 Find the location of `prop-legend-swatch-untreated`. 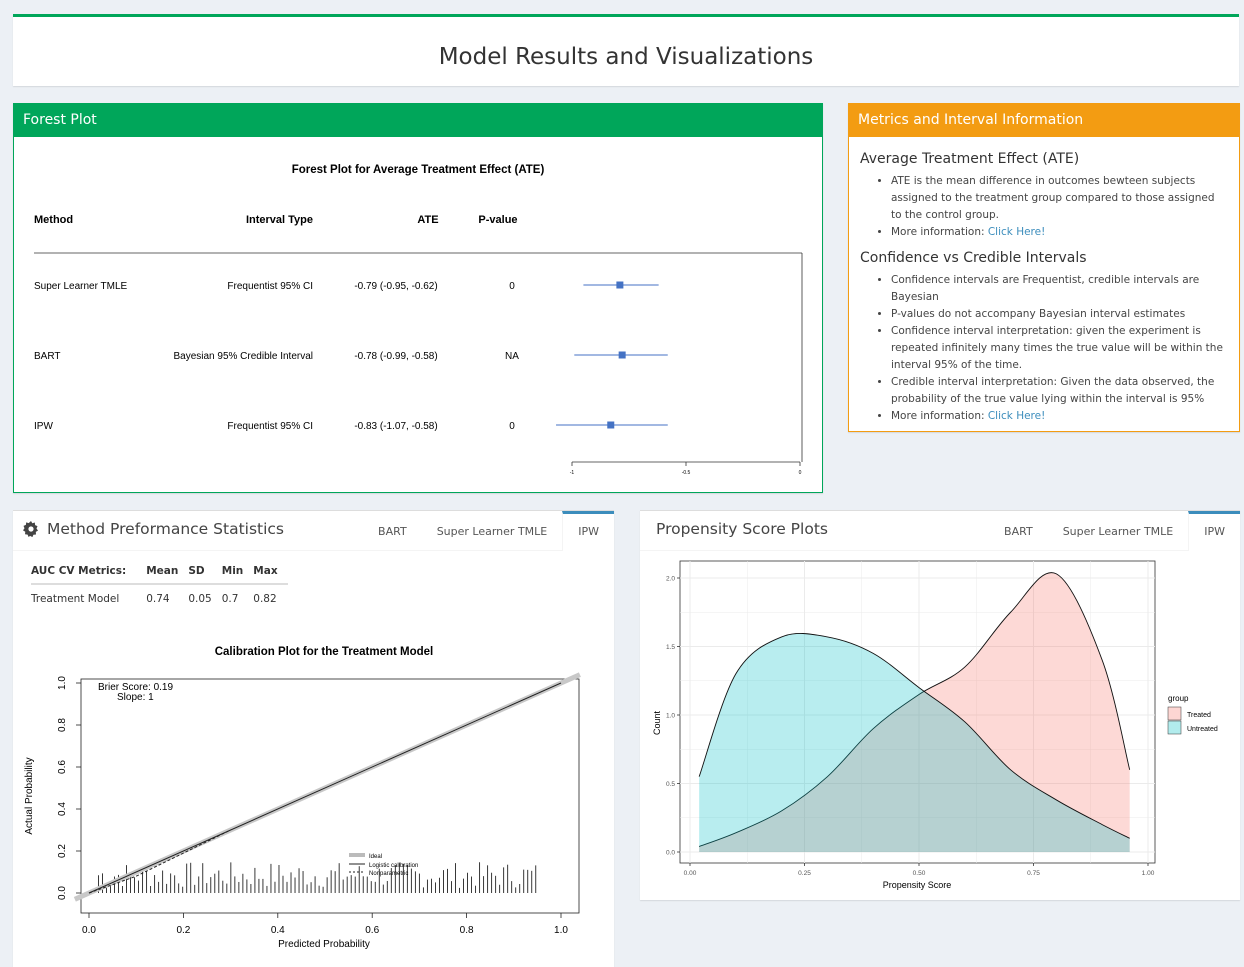

prop-legend-swatch-untreated is located at coordinates (1174, 727).